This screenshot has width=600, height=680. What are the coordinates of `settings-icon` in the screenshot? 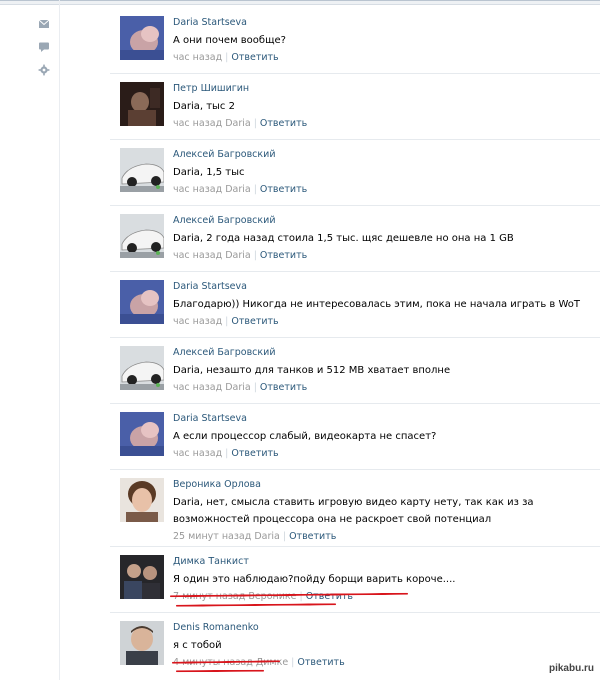 It's located at (44, 70).